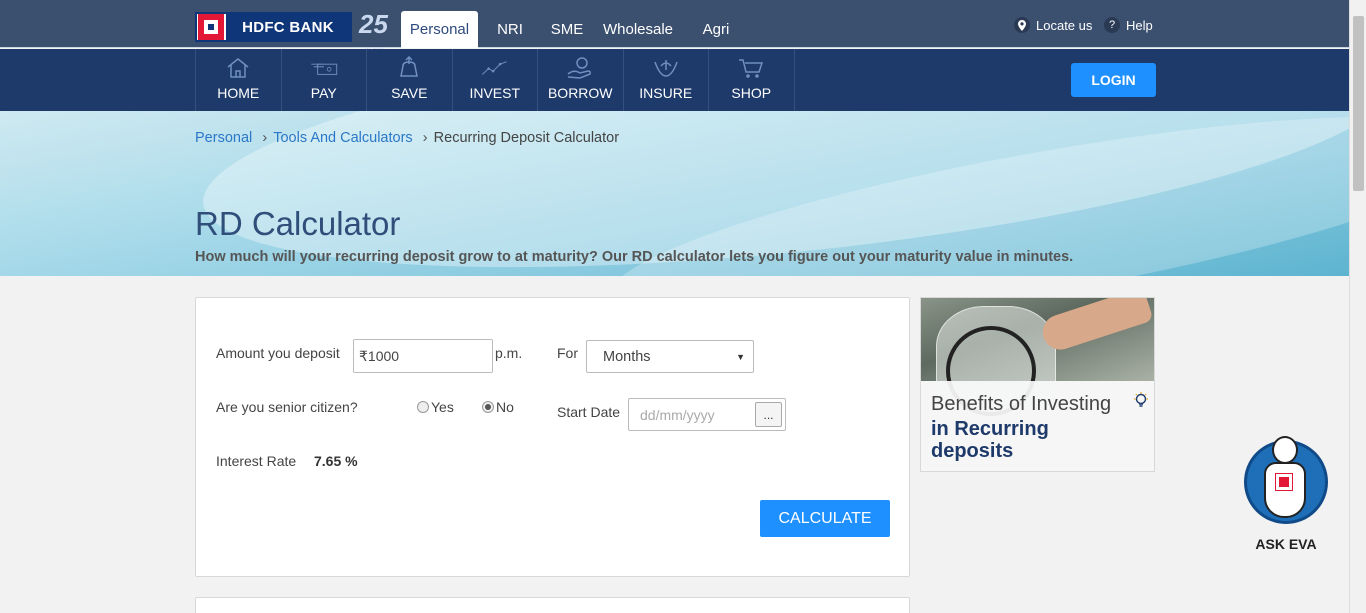 The height and width of the screenshot is (613, 1366). I want to click on pay-icon, so click(324, 69).